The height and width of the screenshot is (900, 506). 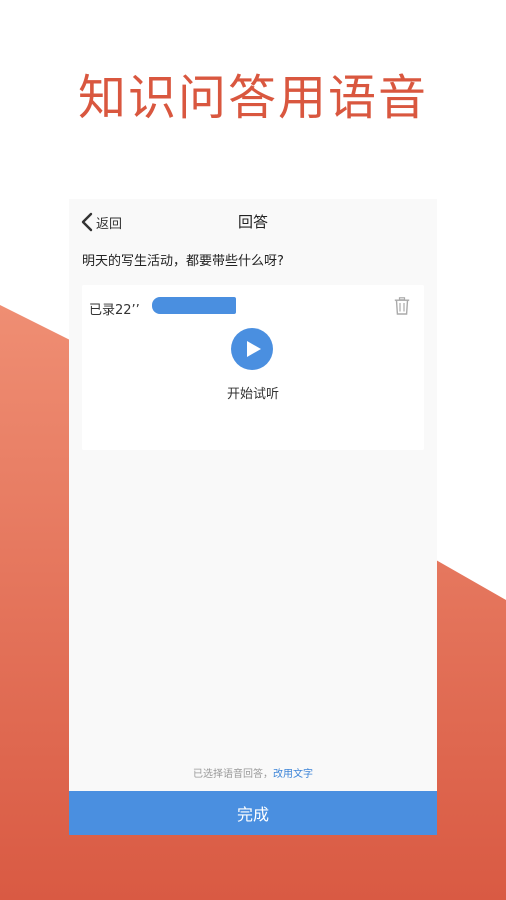 What do you see at coordinates (293, 774) in the screenshot?
I see `switch-to-text-link: 改用文字` at bounding box center [293, 774].